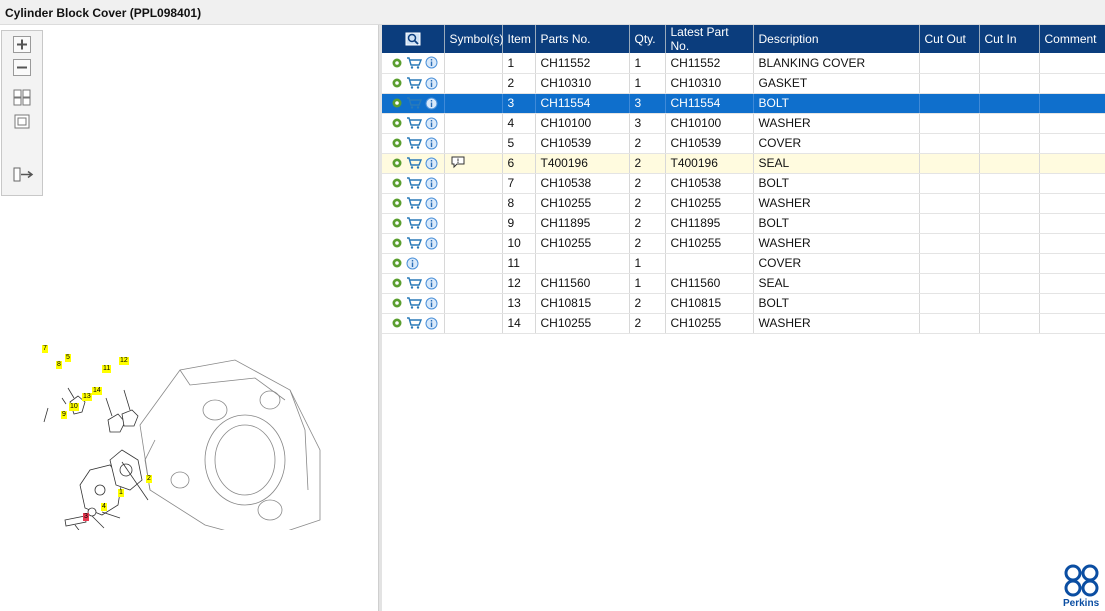 The image size is (1105, 611). Describe the element at coordinates (709, 39) in the screenshot. I see `column-header-latest-part-no: Latest Part No.` at that location.